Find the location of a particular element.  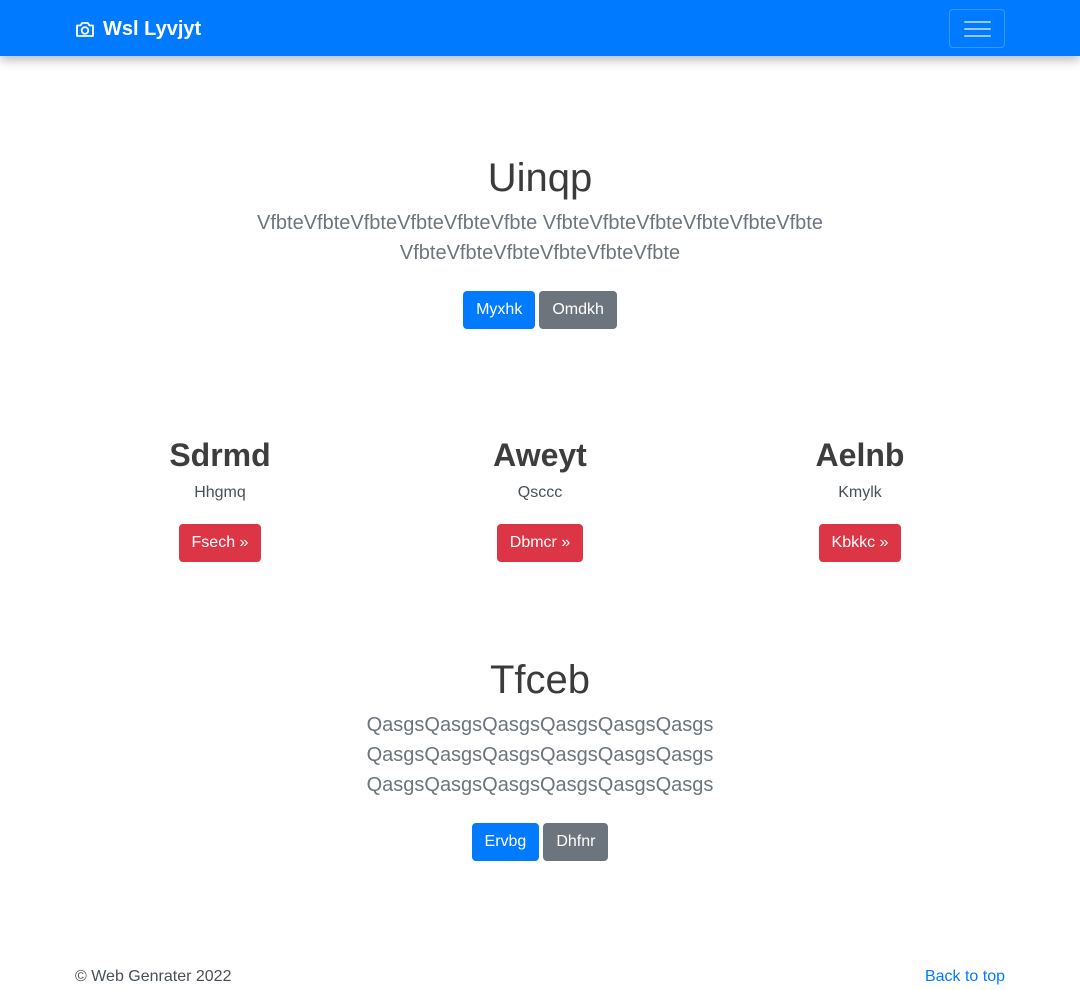

feature-column: Aelnb Kmylk Kbkkc » is located at coordinates (860, 499).